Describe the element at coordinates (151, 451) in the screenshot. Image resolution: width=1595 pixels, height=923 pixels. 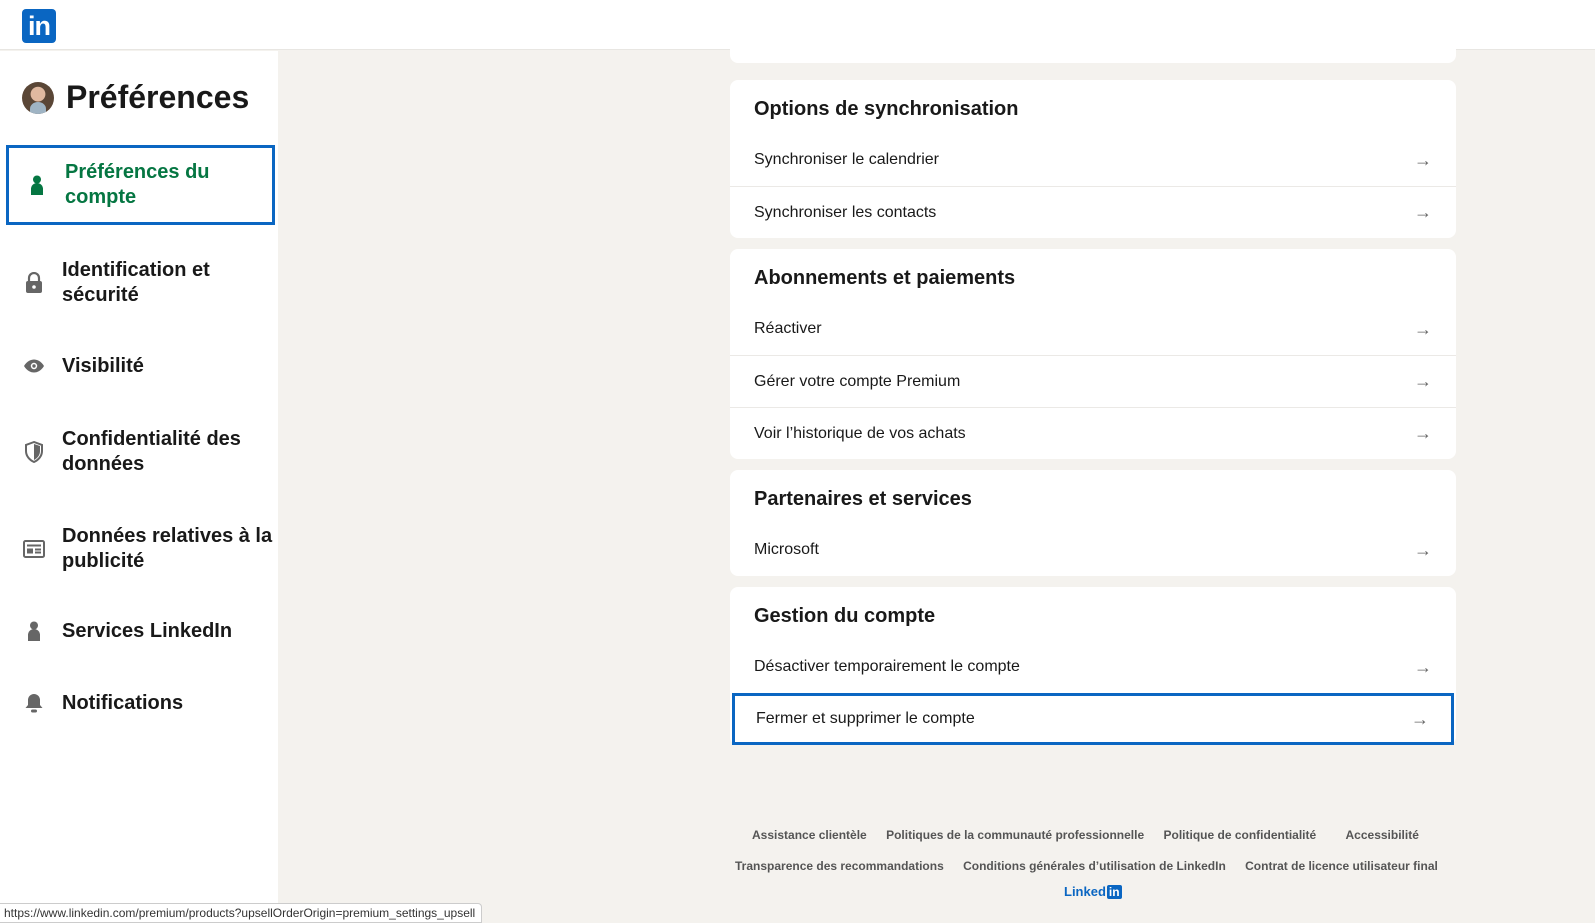
I see `sidebar-item-label: Confidentialité des données` at that location.